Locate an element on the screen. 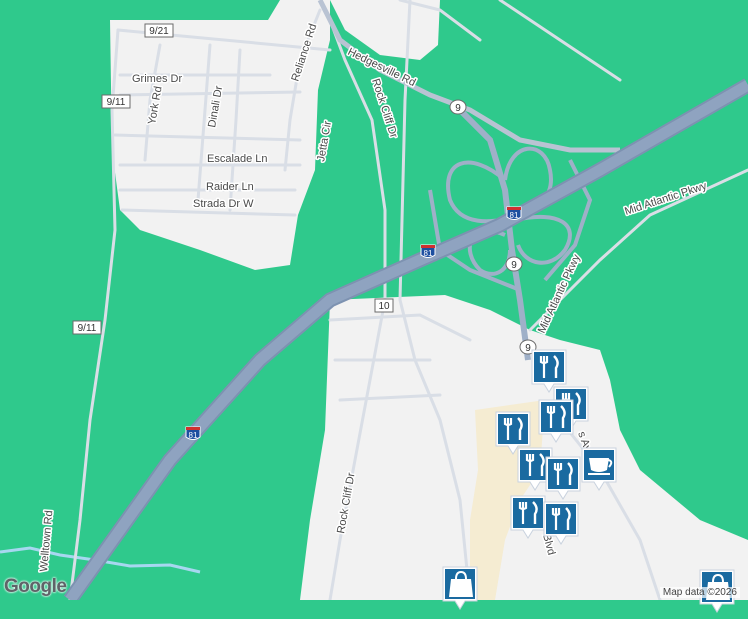 The width and height of the screenshot is (748, 619). svg-text: 10 is located at coordinates (384, 306).